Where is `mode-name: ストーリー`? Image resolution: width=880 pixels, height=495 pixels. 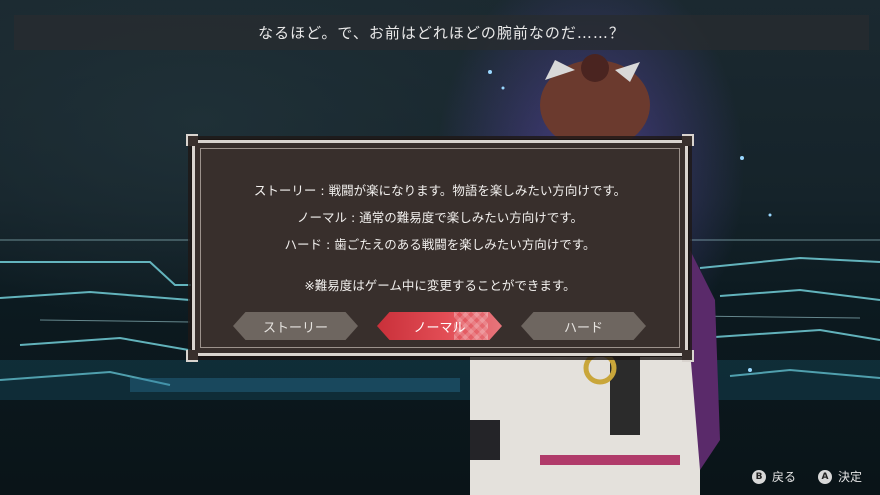
mode-name: ストーリー is located at coordinates (285, 190).